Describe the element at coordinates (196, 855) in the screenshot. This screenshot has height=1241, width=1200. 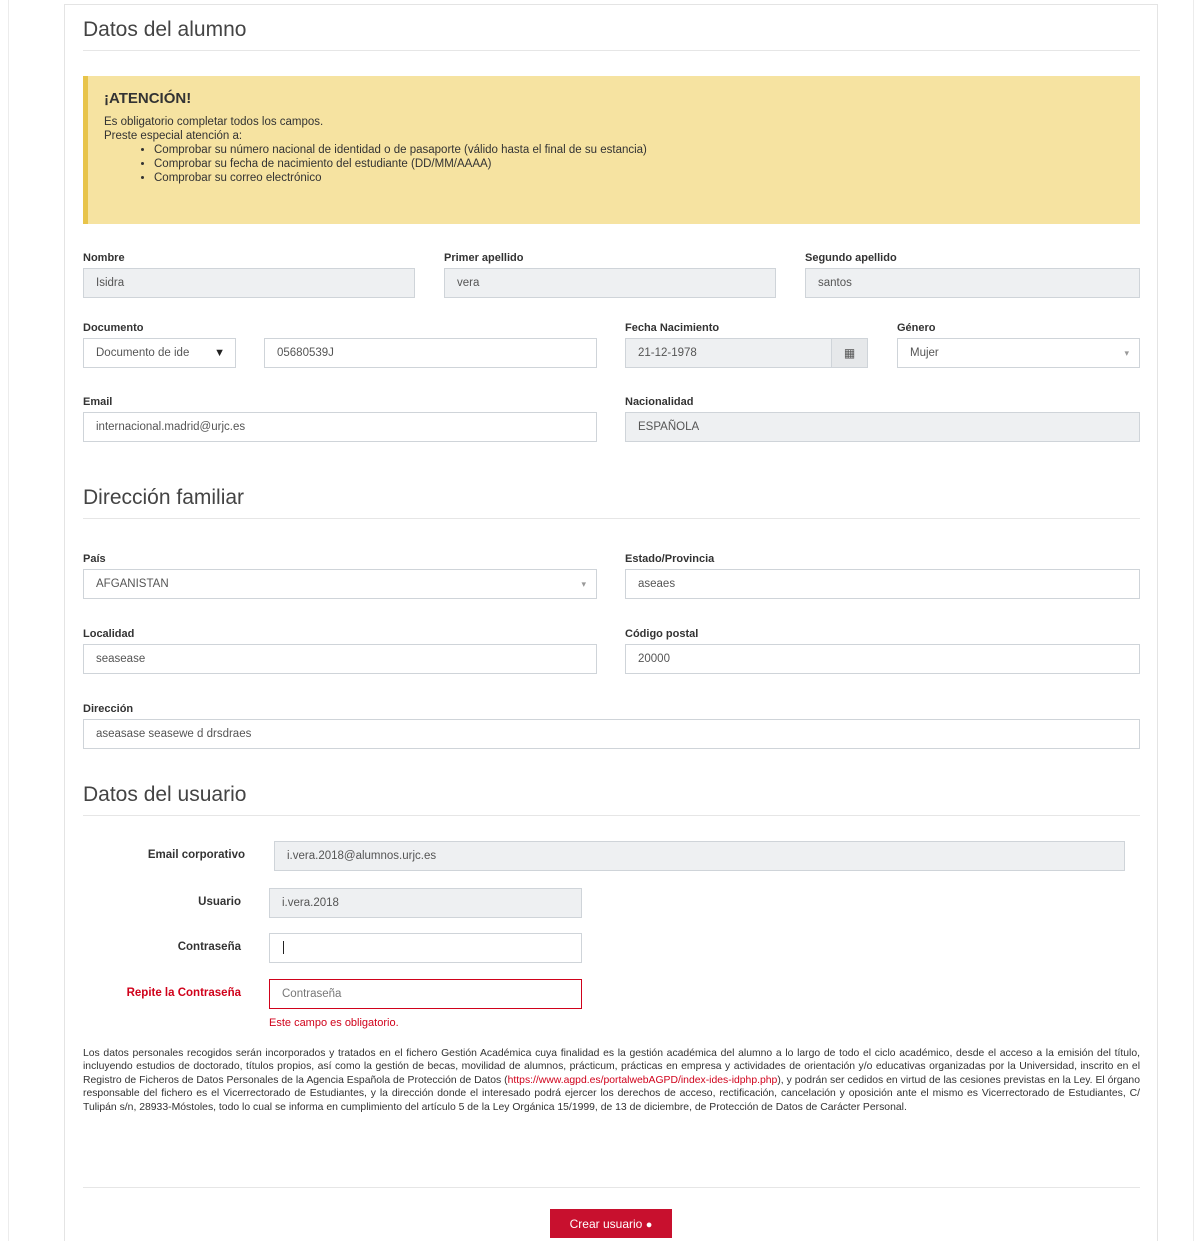
I see `email-corporativo-label: Email corporativo` at that location.